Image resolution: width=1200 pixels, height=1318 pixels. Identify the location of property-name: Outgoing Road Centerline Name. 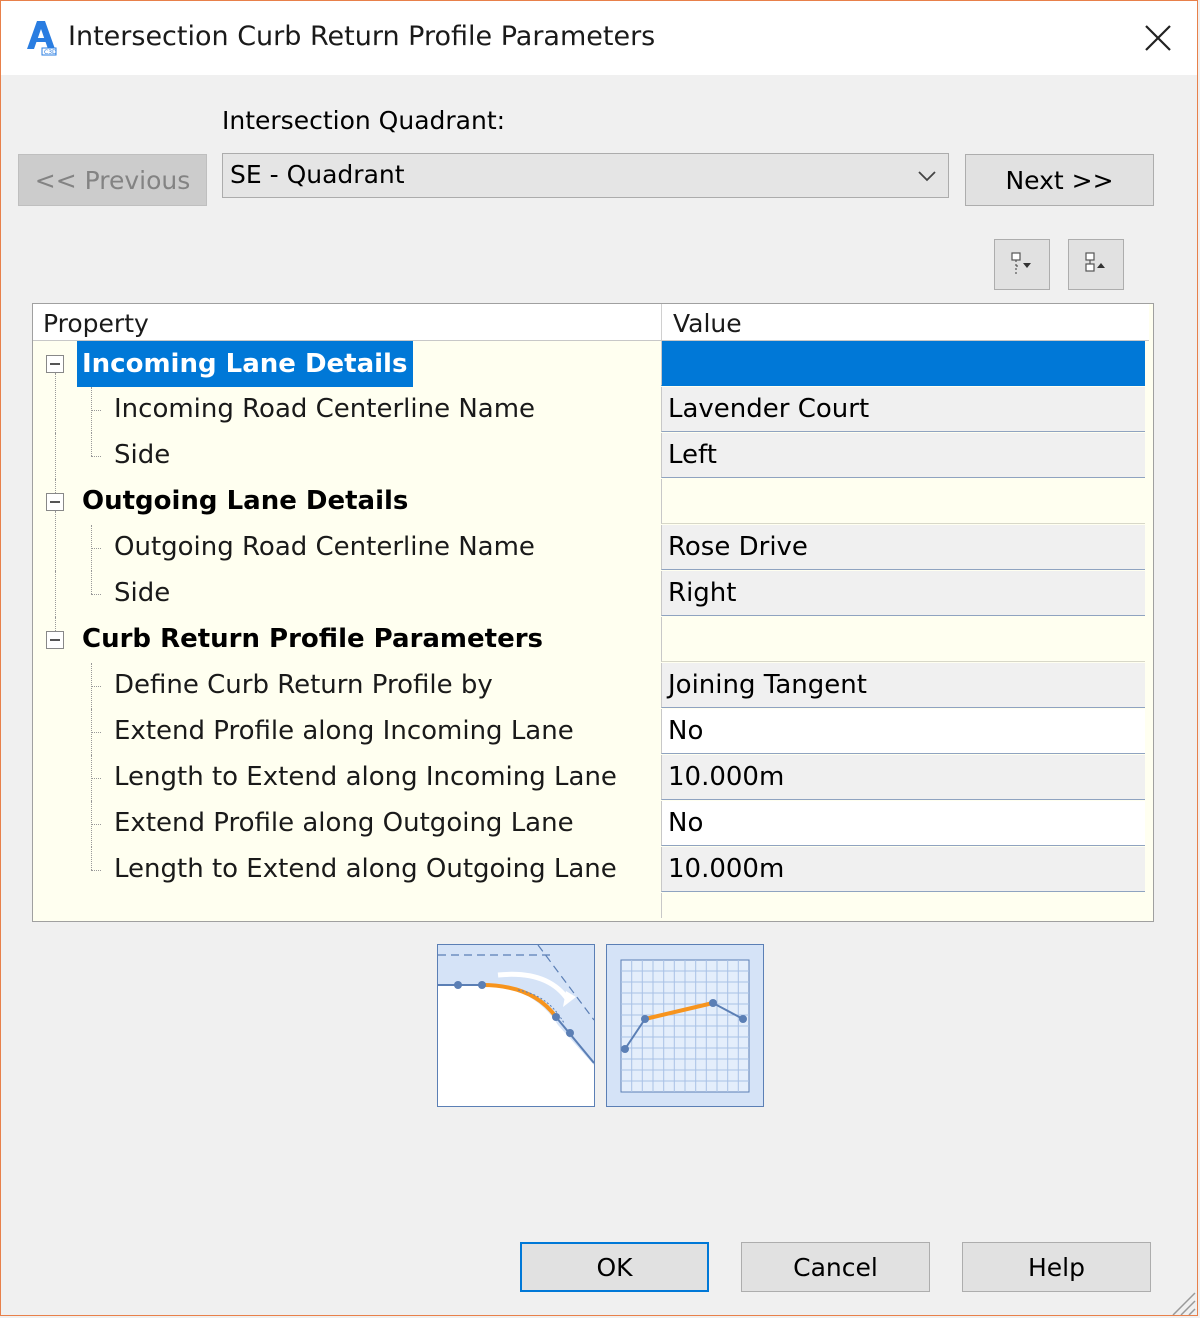
(324, 547).